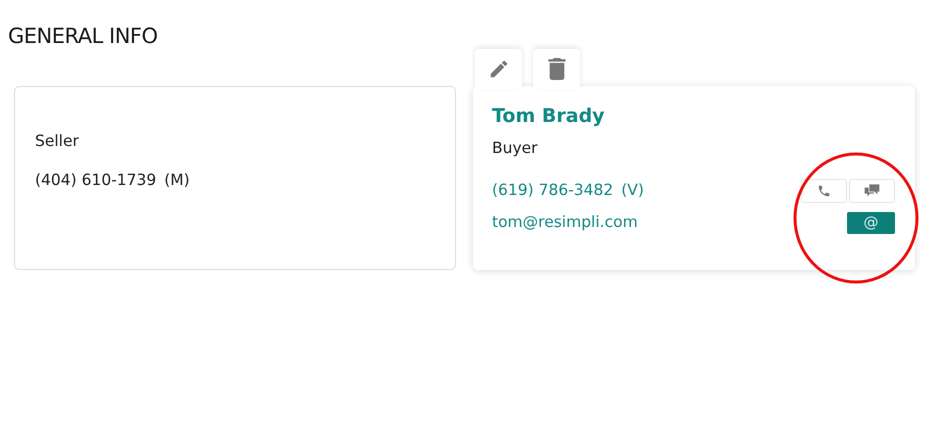  Describe the element at coordinates (553, 191) in the screenshot. I see `phone-number: (619) 786-3482` at that location.